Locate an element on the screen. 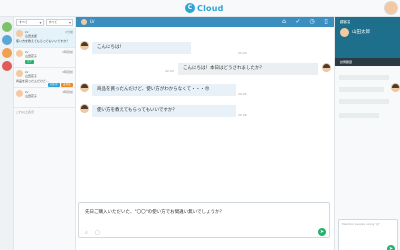  history-band: 訪問履歴 is located at coordinates (367, 62).